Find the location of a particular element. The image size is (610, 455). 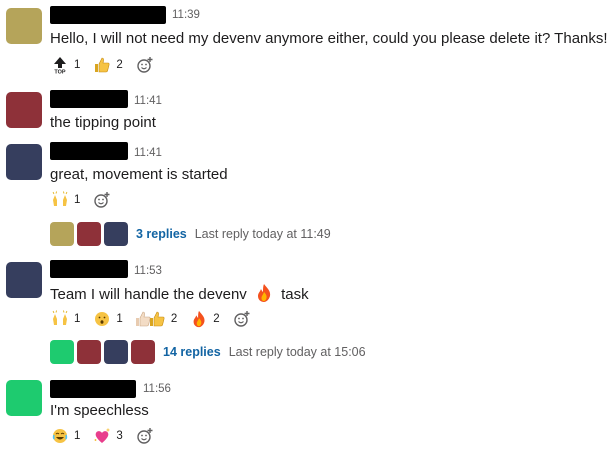

thread-summary: 3 replies Last reply today at 11:49 is located at coordinates (190, 234).